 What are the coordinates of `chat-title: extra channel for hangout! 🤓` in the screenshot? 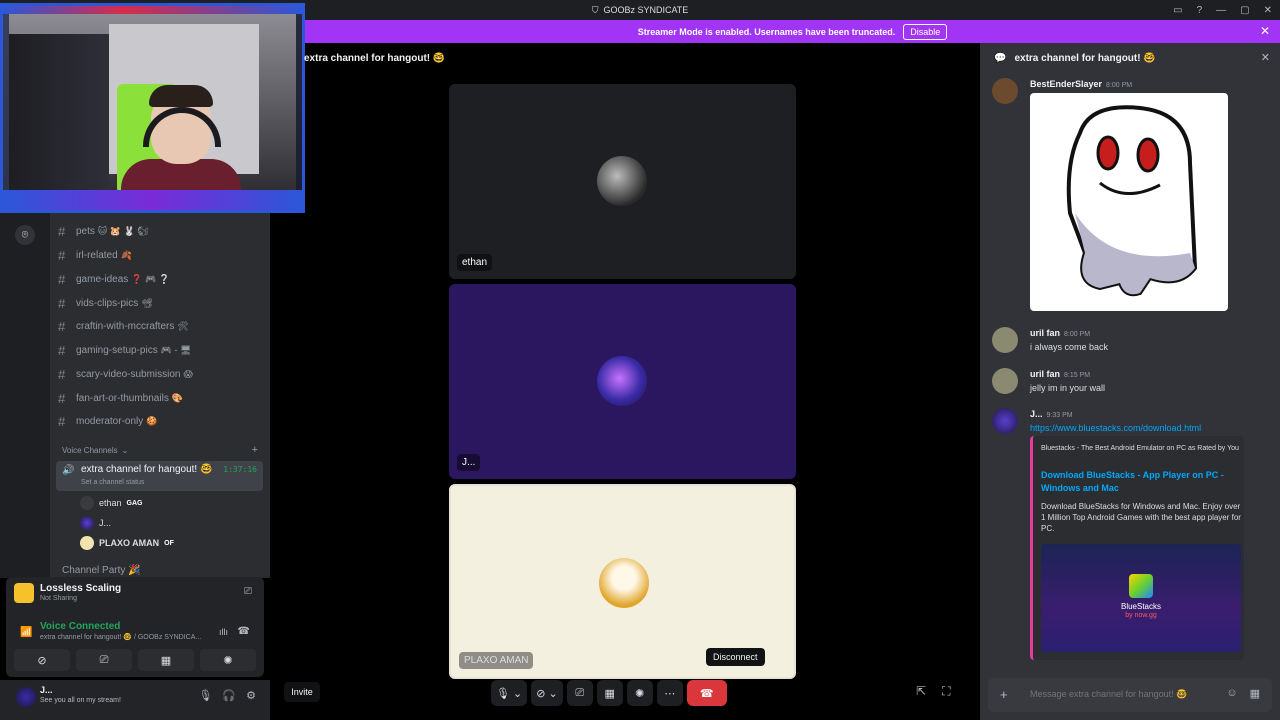 It's located at (1085, 58).